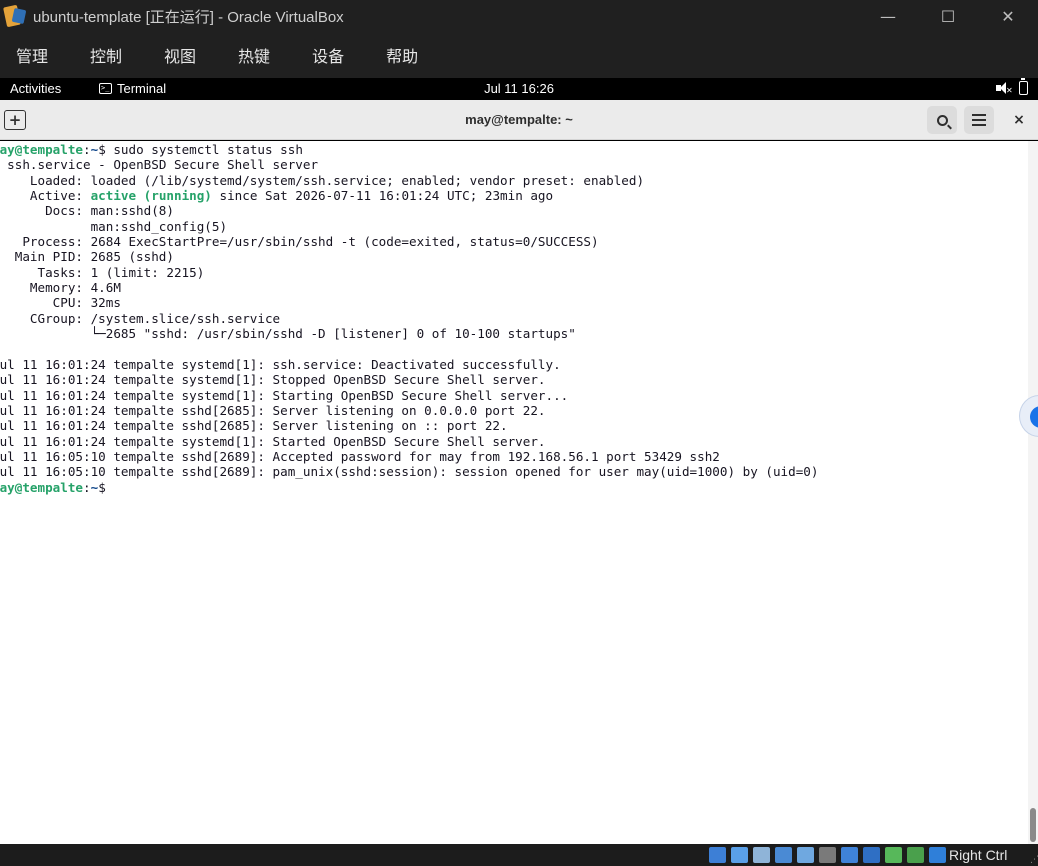  What do you see at coordinates (102, 272) in the screenshot?
I see `terminal-line: Tasks: 1 (limit: 2215)` at bounding box center [102, 272].